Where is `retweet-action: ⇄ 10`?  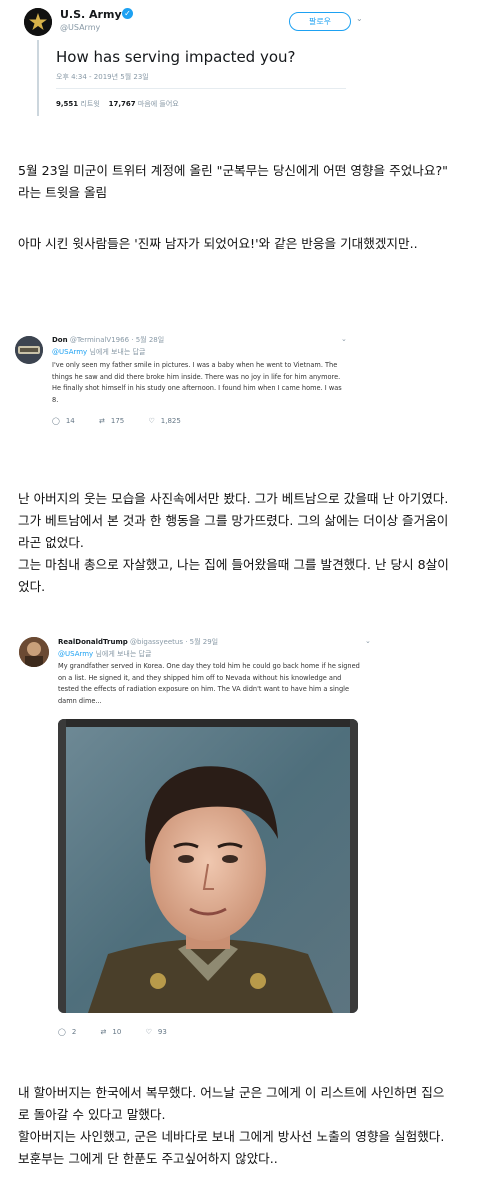
retweet-action: ⇄ 10 is located at coordinates (111, 1032).